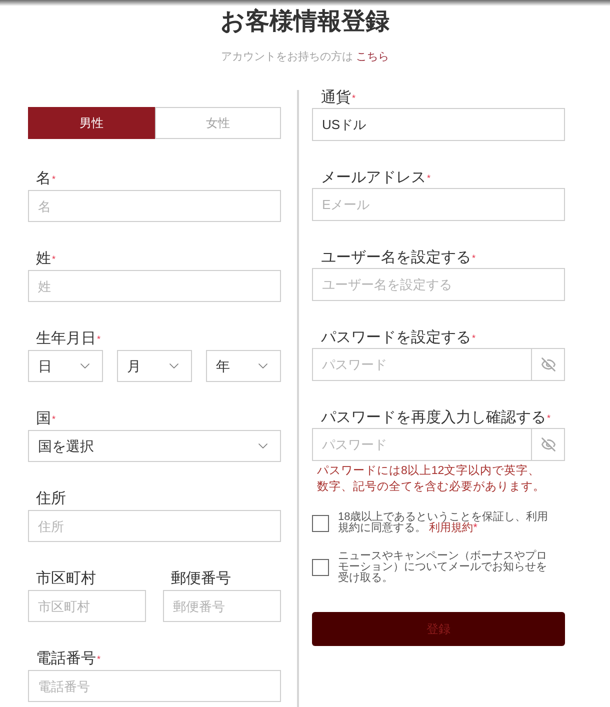  I want to click on field-label: 住所, so click(50, 498).